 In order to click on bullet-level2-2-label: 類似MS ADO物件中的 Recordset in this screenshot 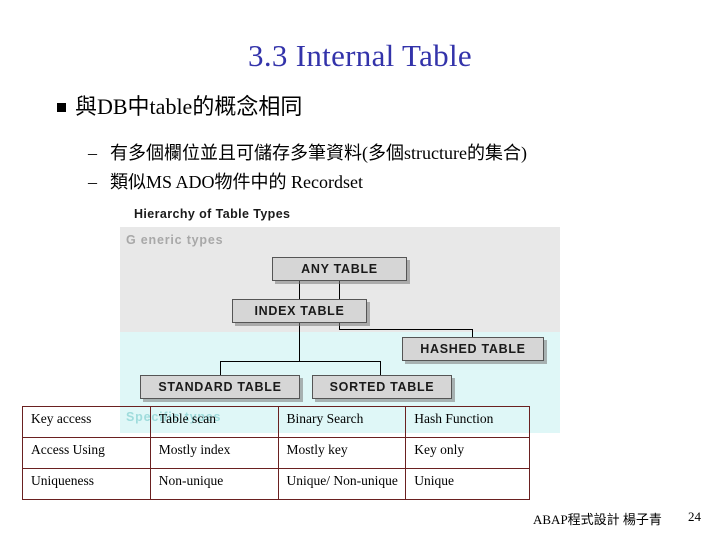, I will do `click(236, 182)`.